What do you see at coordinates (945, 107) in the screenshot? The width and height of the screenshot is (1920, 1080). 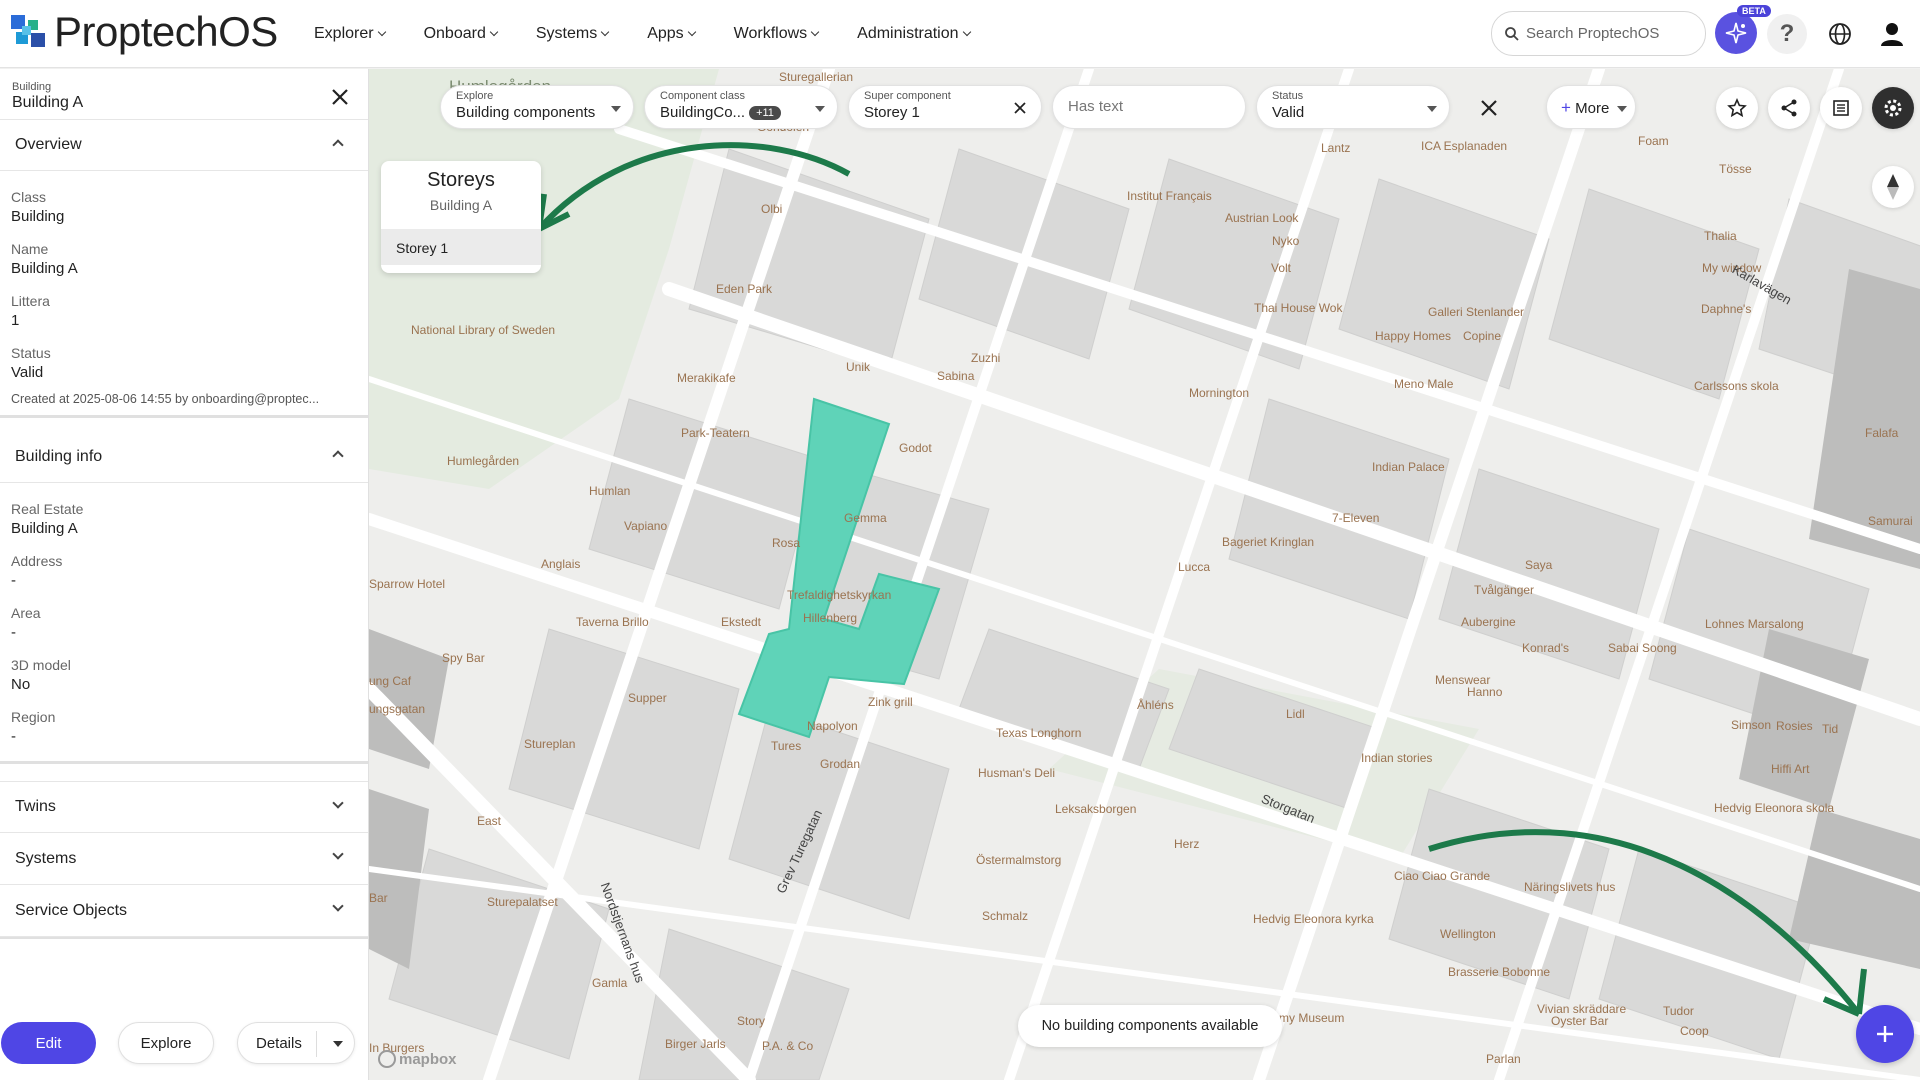 I see `filter-super-component: Super component Storey 1` at bounding box center [945, 107].